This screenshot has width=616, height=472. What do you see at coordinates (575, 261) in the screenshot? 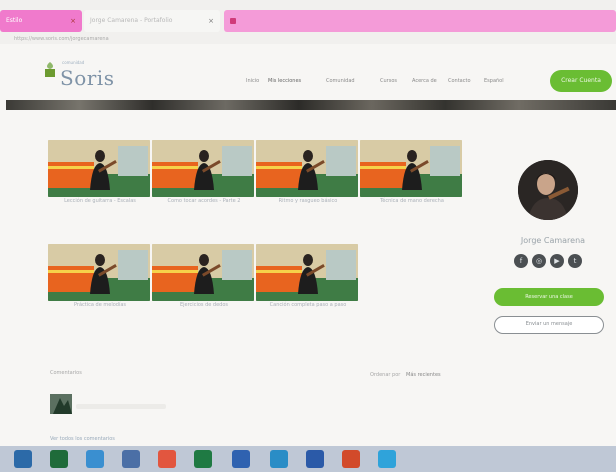
I see `twitter-icon: t` at bounding box center [575, 261].